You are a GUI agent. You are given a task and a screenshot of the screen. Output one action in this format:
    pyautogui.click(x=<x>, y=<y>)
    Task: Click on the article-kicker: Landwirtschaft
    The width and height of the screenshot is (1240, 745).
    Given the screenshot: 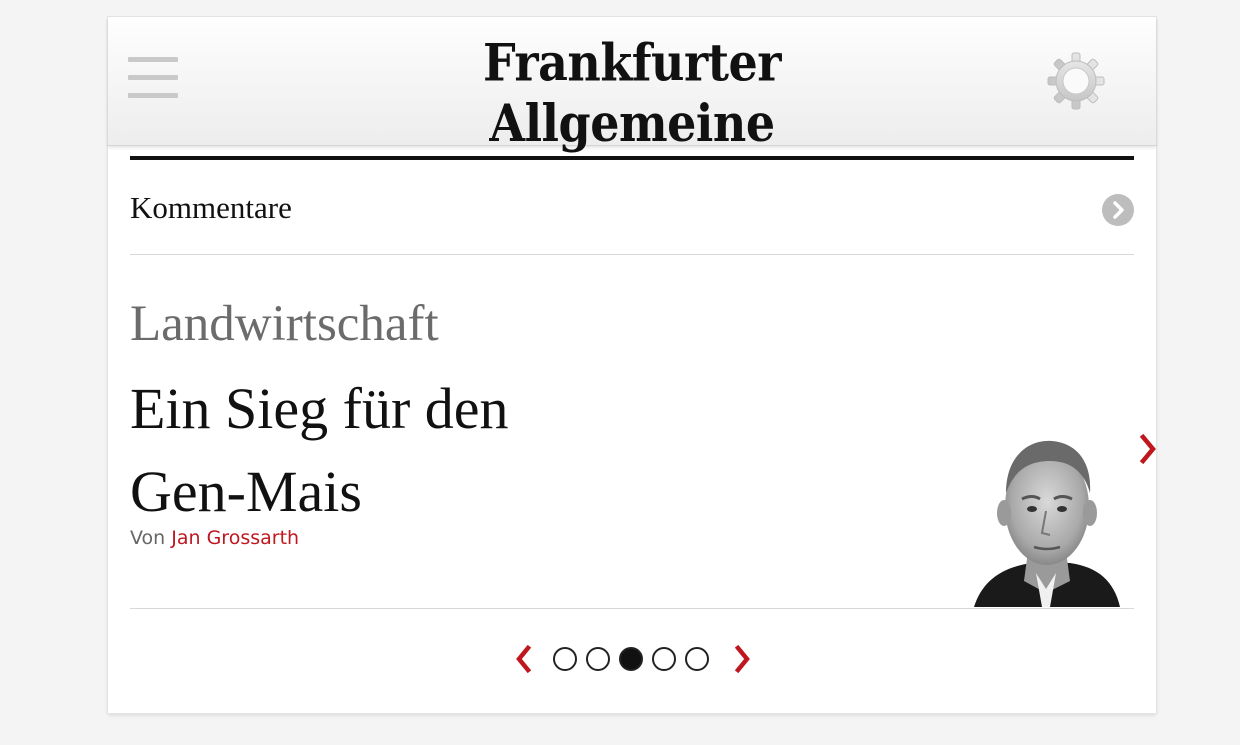 What is the action you would take?
    pyautogui.click(x=284, y=324)
    